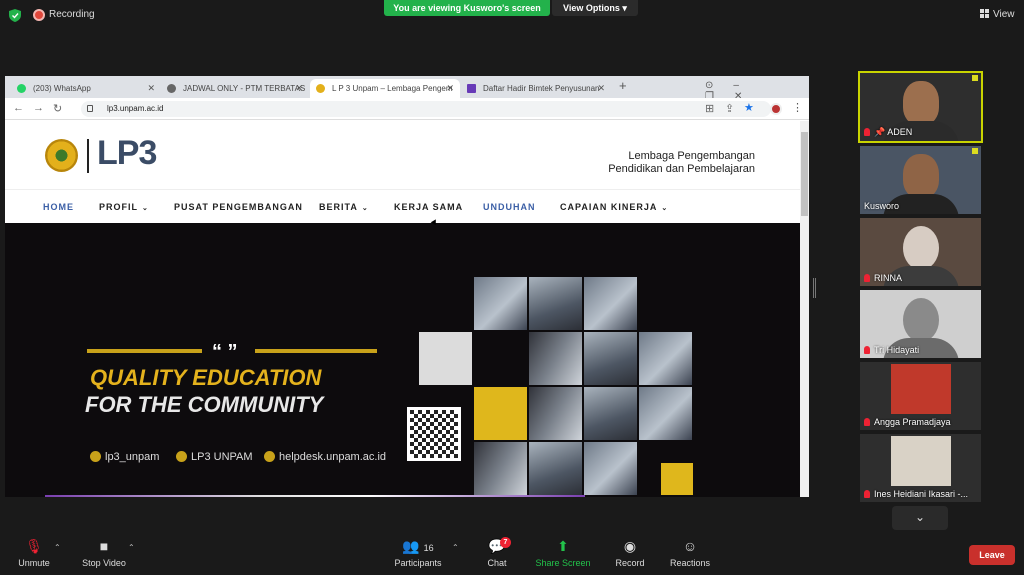  Describe the element at coordinates (86, 88) in the screenshot. I see `browser-tab-whatsapp: (203) WhatsApp ✕` at that location.